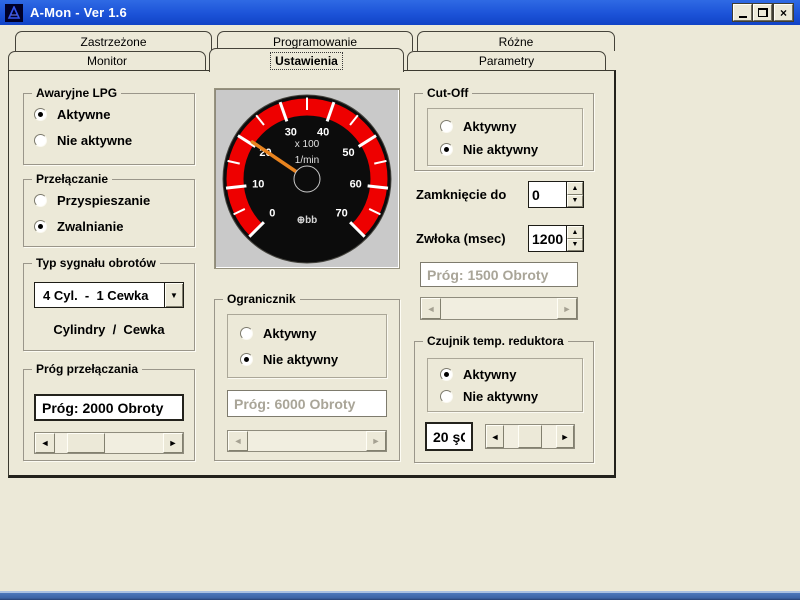 This screenshot has height=600, width=800. I want to click on zamkniecie-value-field, so click(547, 194).